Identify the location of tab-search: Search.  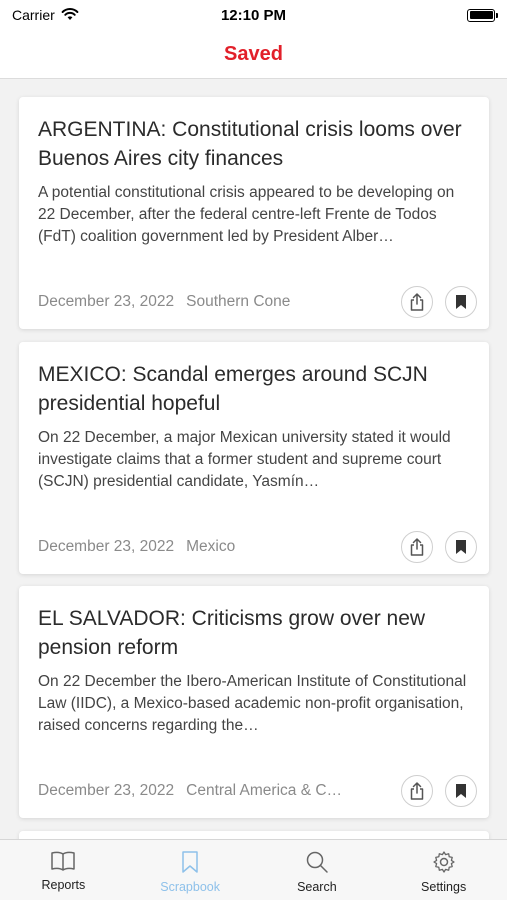
(317, 870).